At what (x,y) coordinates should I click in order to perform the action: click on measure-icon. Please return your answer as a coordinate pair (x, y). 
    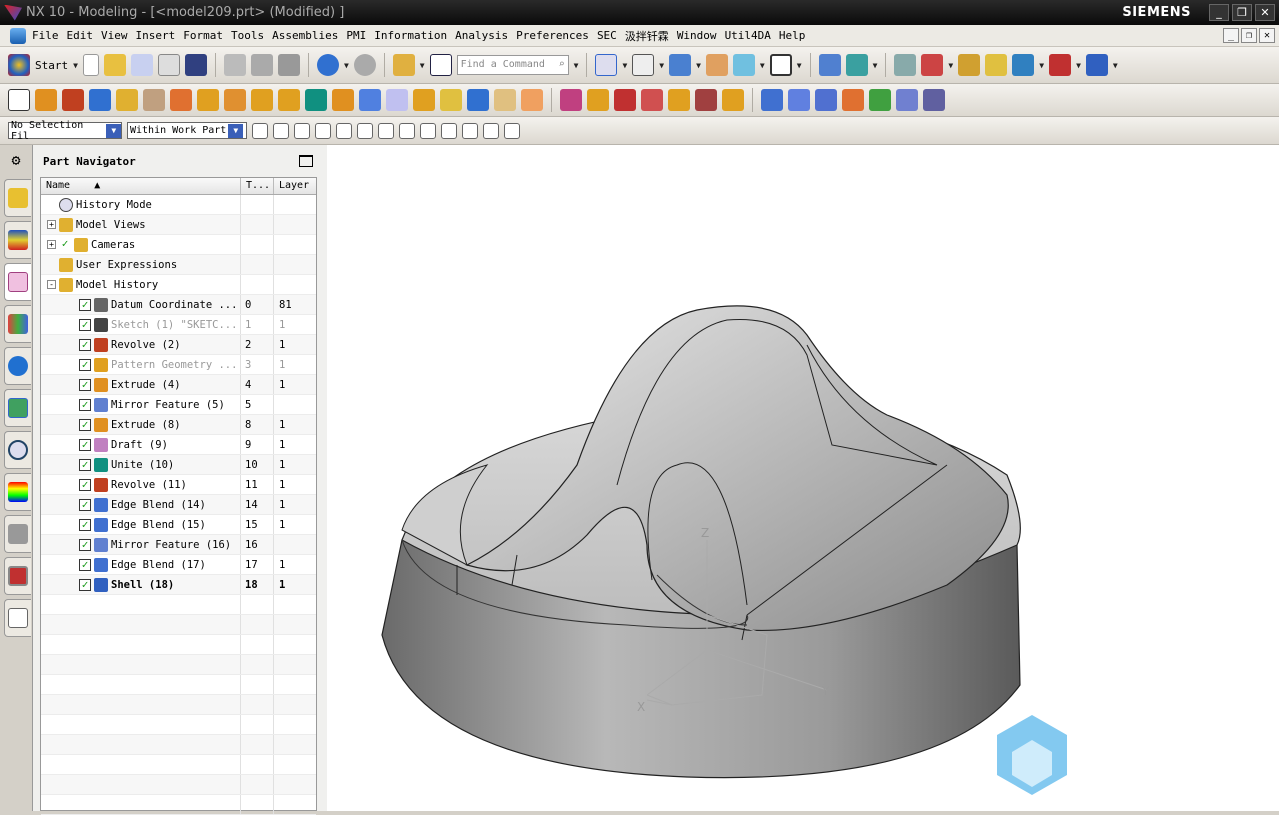
    Looking at the image, I should click on (932, 65).